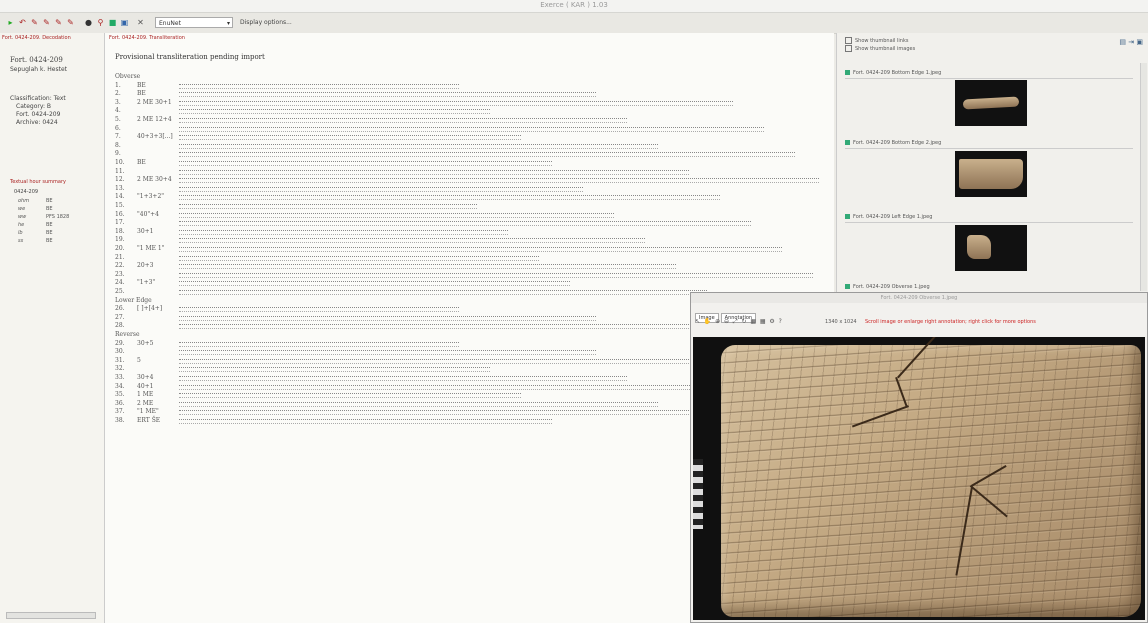 Image resolution: width=1148 pixels, height=623 pixels. I want to click on summary-row: ww PFS 1828, so click(43, 217).